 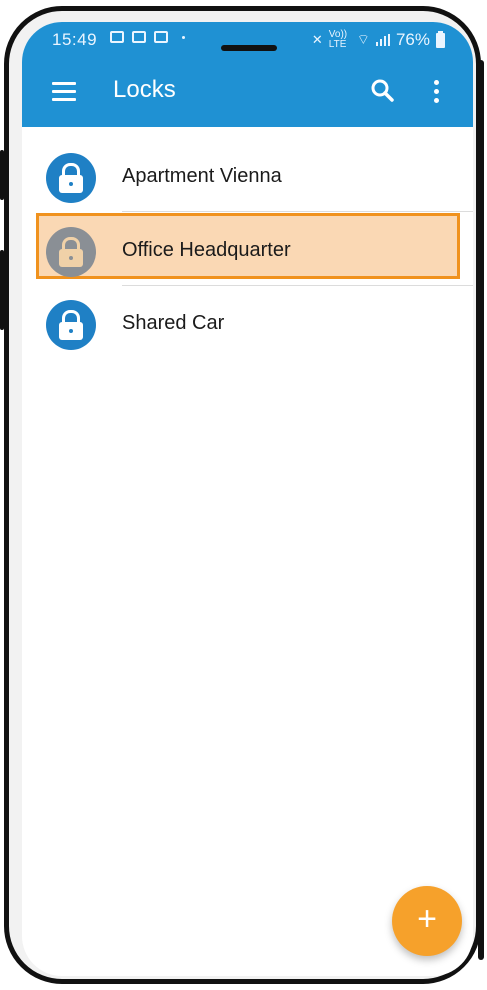 What do you see at coordinates (144, 89) in the screenshot?
I see `page-title: Locks` at bounding box center [144, 89].